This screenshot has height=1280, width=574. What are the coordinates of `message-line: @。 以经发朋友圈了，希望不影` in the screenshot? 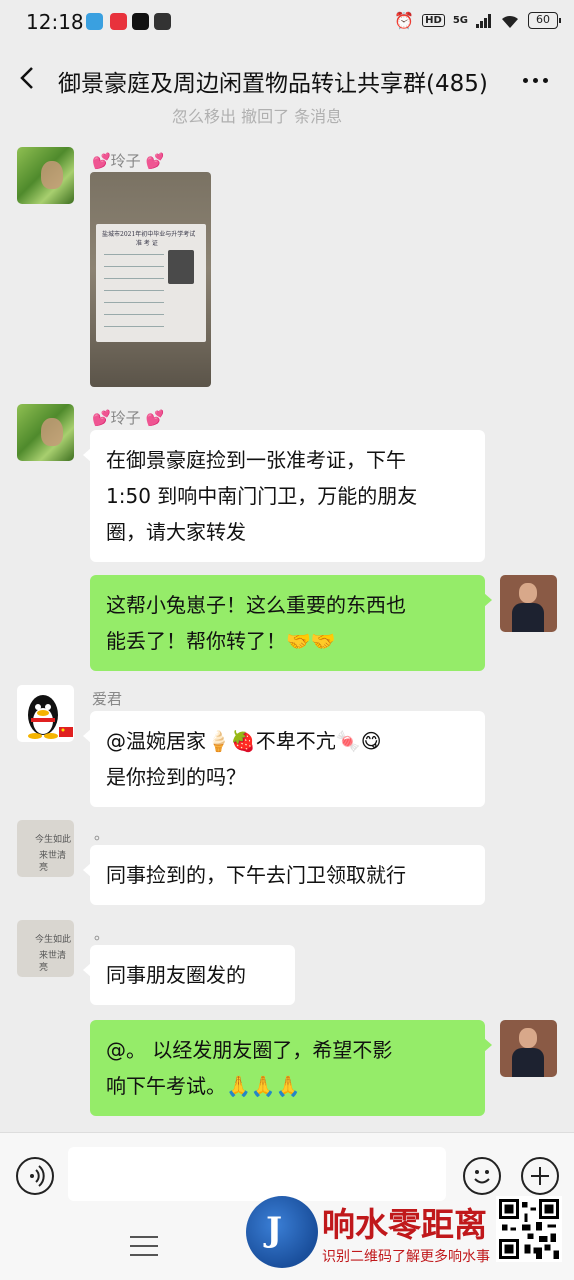 It's located at (249, 1050).